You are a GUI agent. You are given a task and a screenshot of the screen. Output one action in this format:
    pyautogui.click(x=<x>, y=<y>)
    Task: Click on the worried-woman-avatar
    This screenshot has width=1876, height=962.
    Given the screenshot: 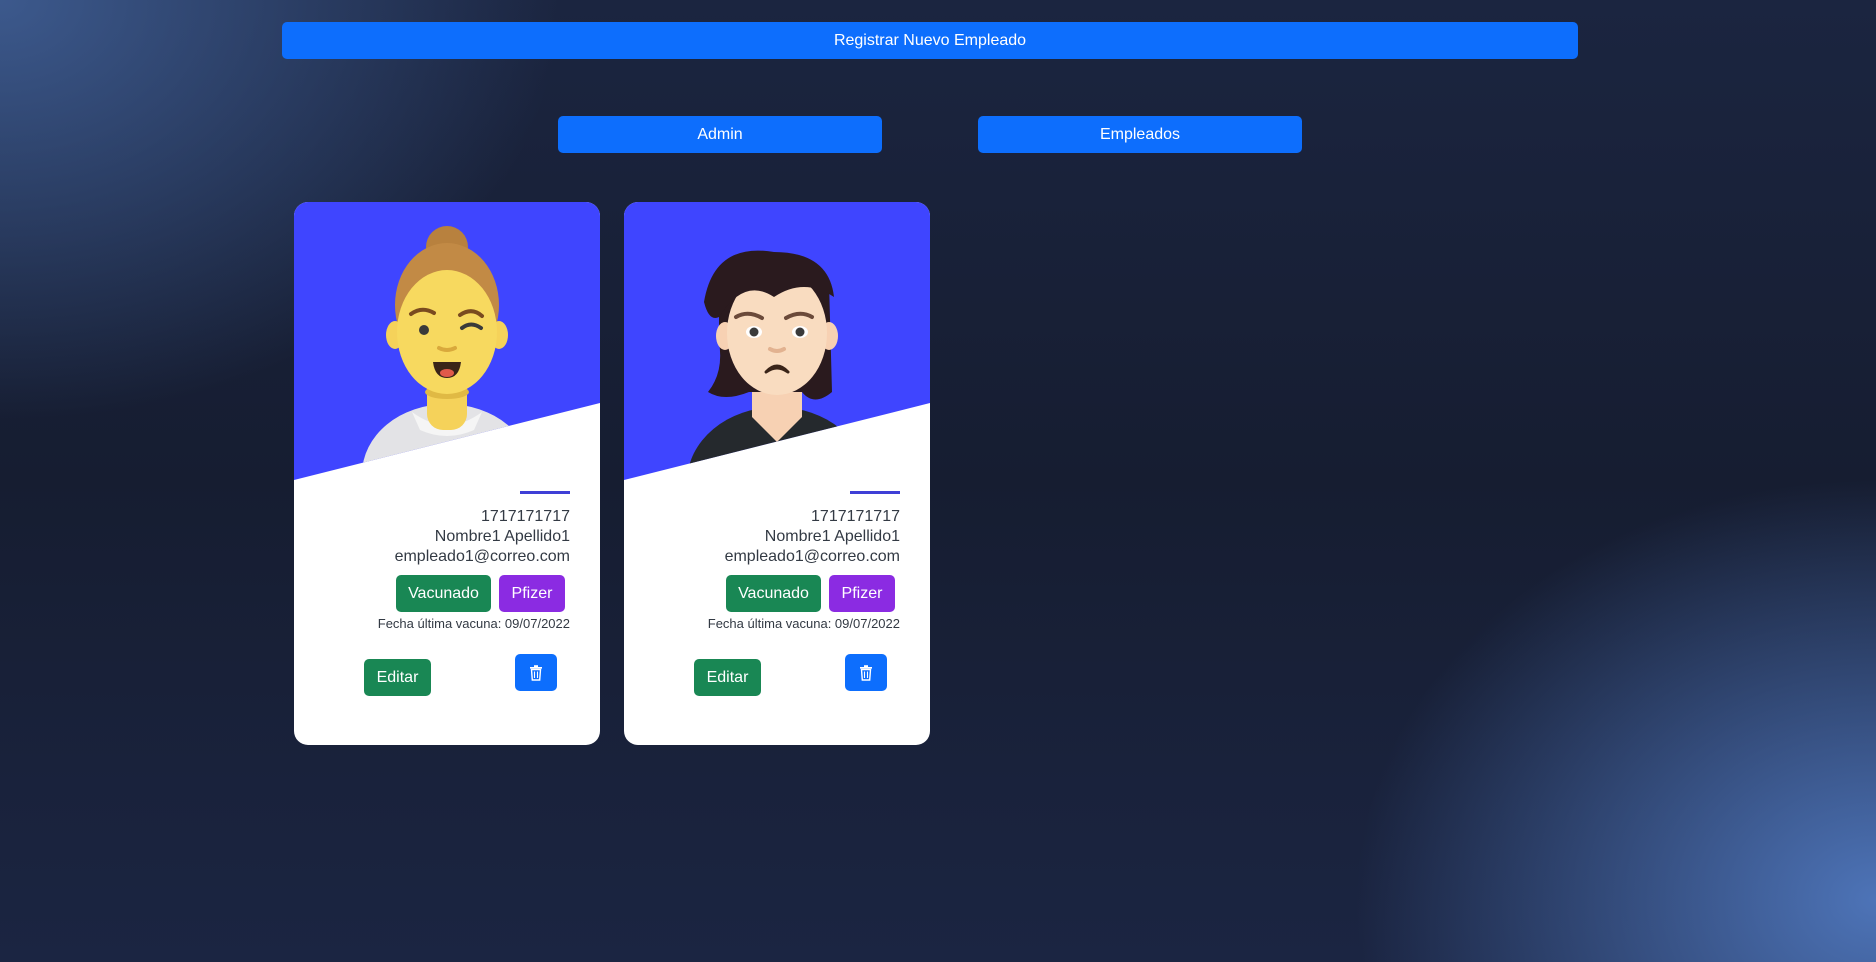 What is the action you would take?
    pyautogui.click(x=777, y=341)
    